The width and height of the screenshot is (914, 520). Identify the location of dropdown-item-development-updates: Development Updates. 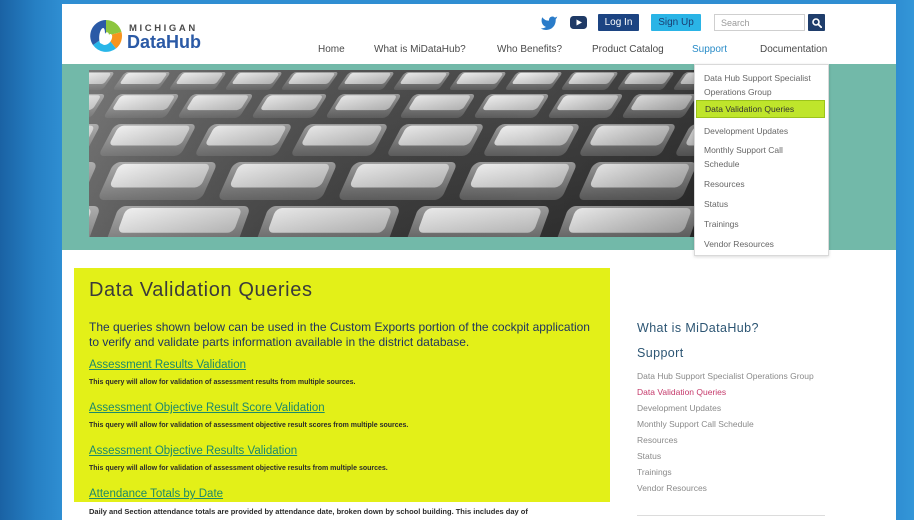
(760, 131).